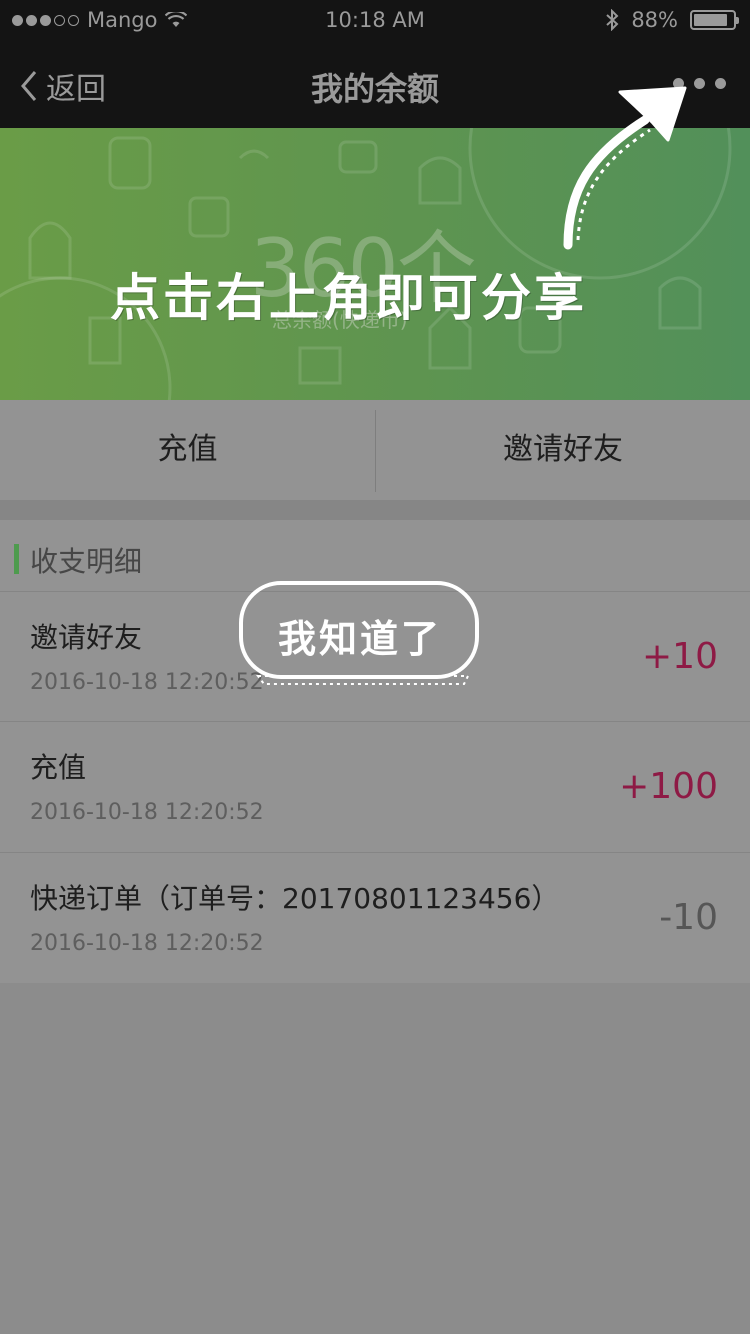  What do you see at coordinates (375, 786) in the screenshot?
I see `transaction-row: 充值 2016-10-18 12:20:52 +100` at bounding box center [375, 786].